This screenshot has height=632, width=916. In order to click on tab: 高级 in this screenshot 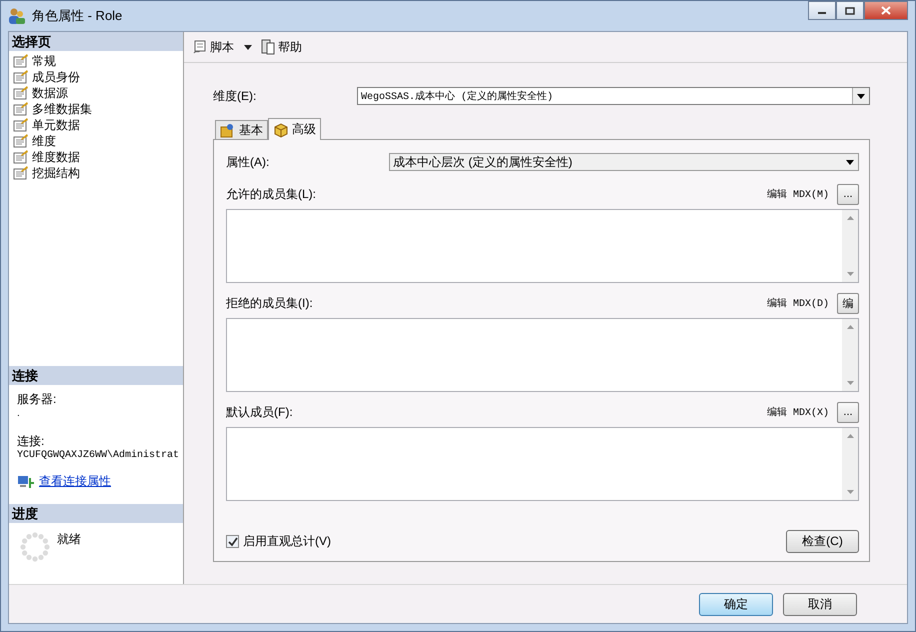, I will do `click(294, 129)`.